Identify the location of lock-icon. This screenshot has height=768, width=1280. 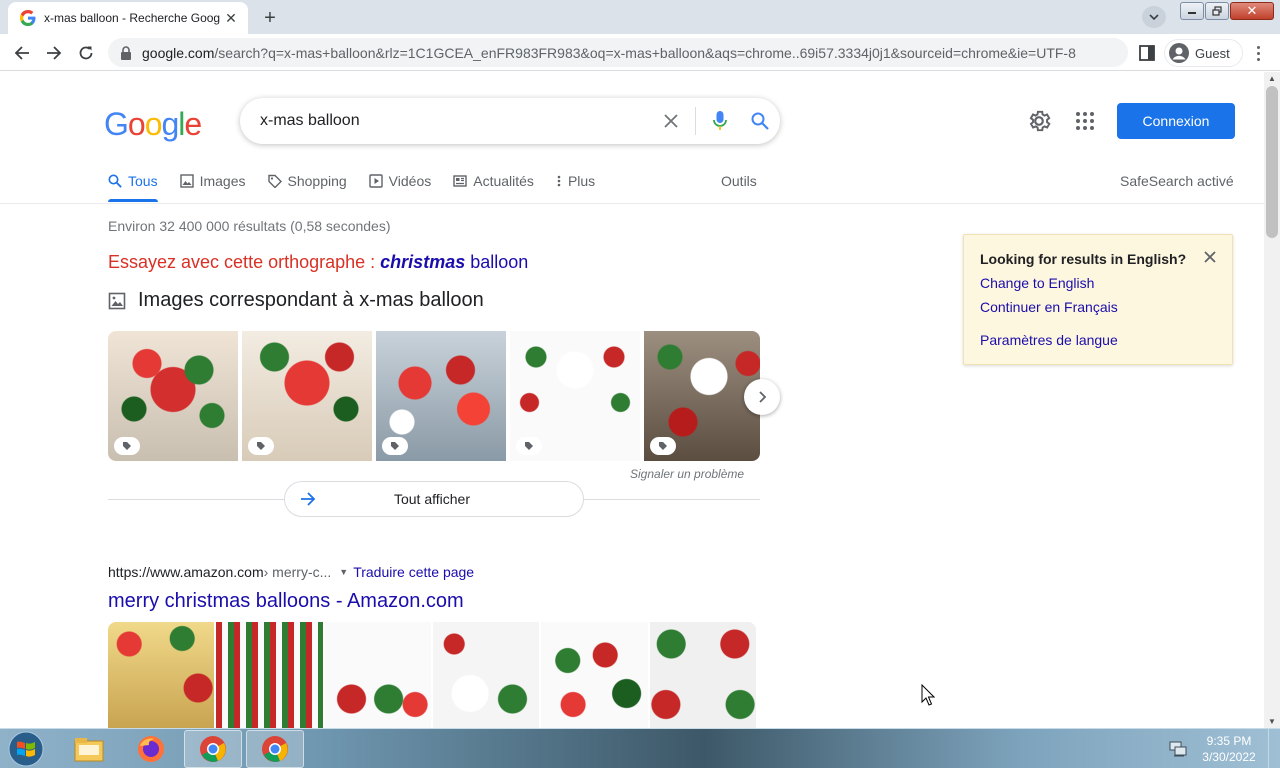
(126, 52).